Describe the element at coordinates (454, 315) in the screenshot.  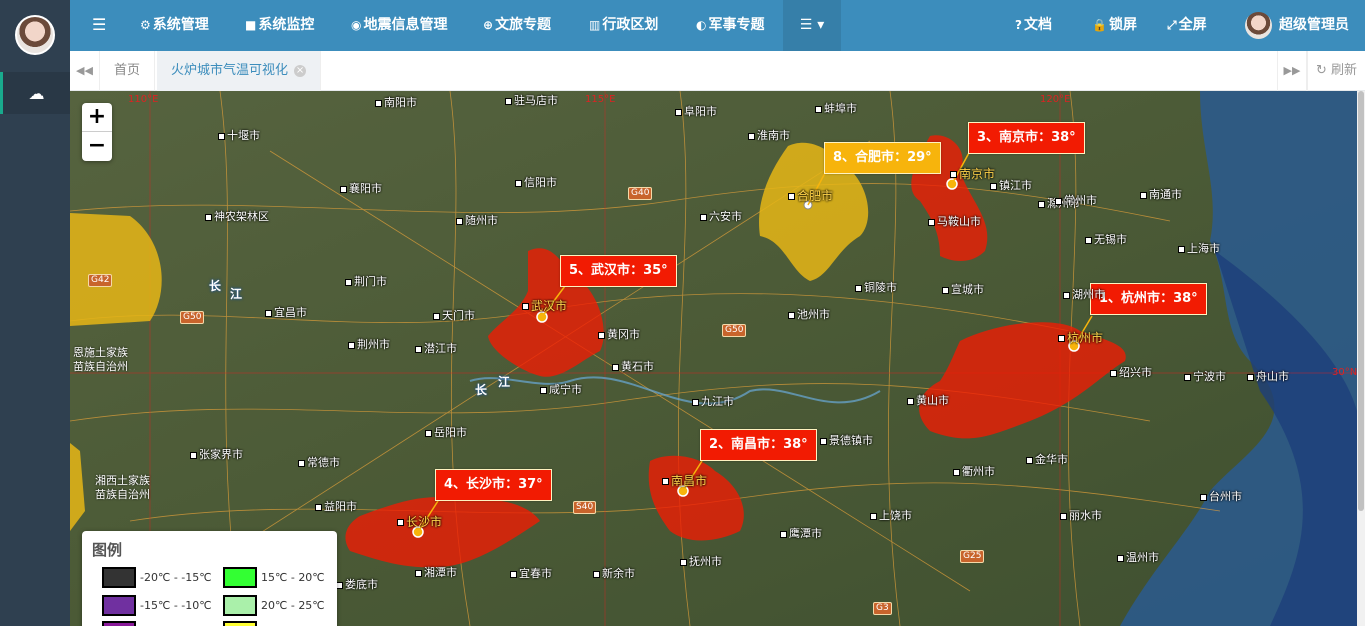
I see `map-city-label: 天门市` at that location.